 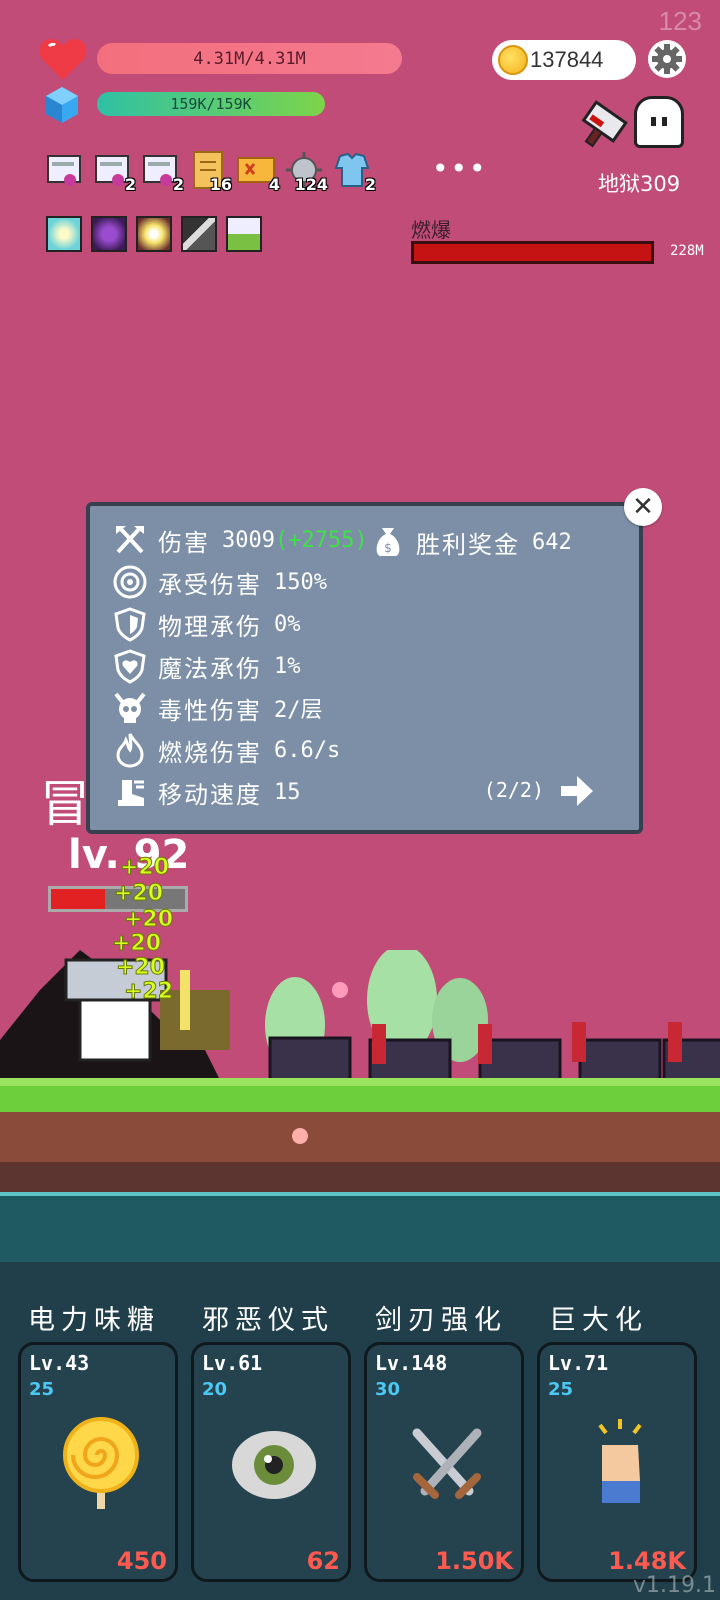 What do you see at coordinates (101, 1463) in the screenshot?
I see `lollipop-icon` at bounding box center [101, 1463].